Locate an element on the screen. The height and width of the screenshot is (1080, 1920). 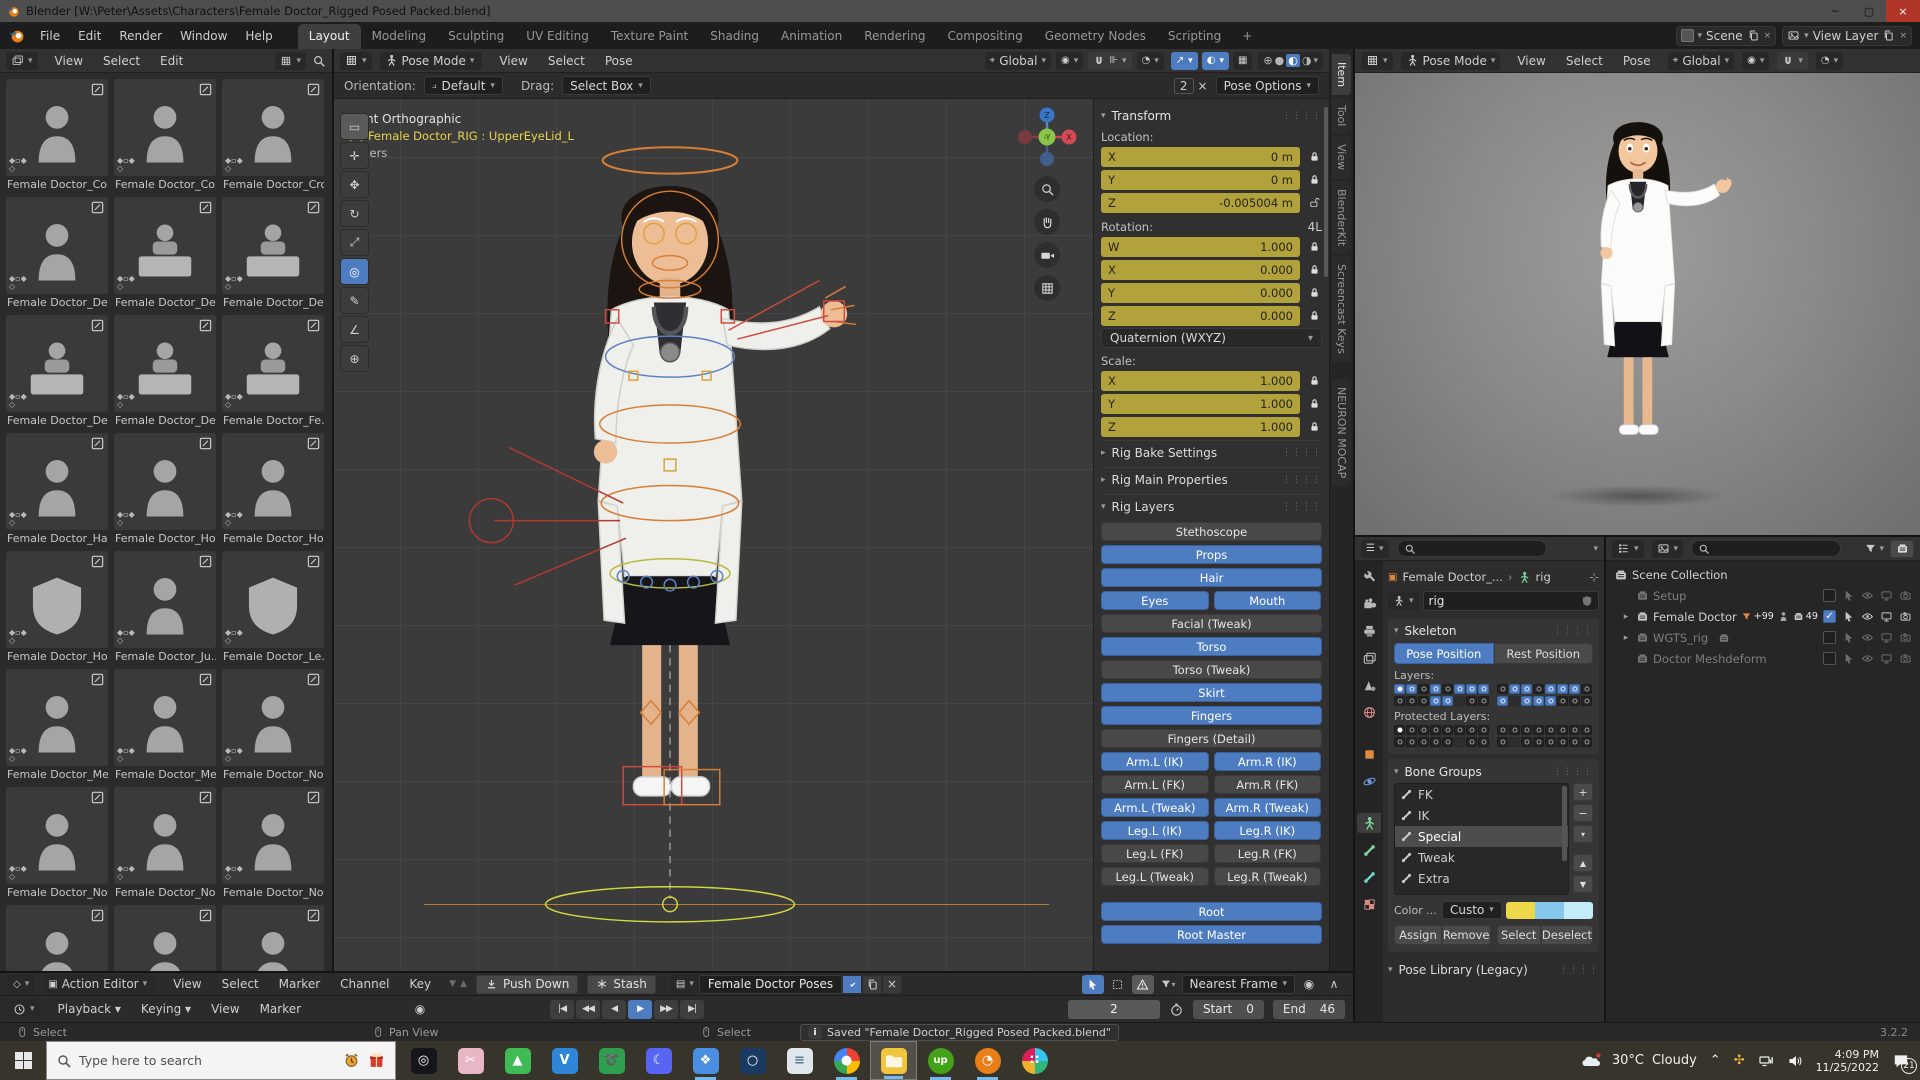
taskbar-app-chrome: ● is located at coordinates (846, 1060).